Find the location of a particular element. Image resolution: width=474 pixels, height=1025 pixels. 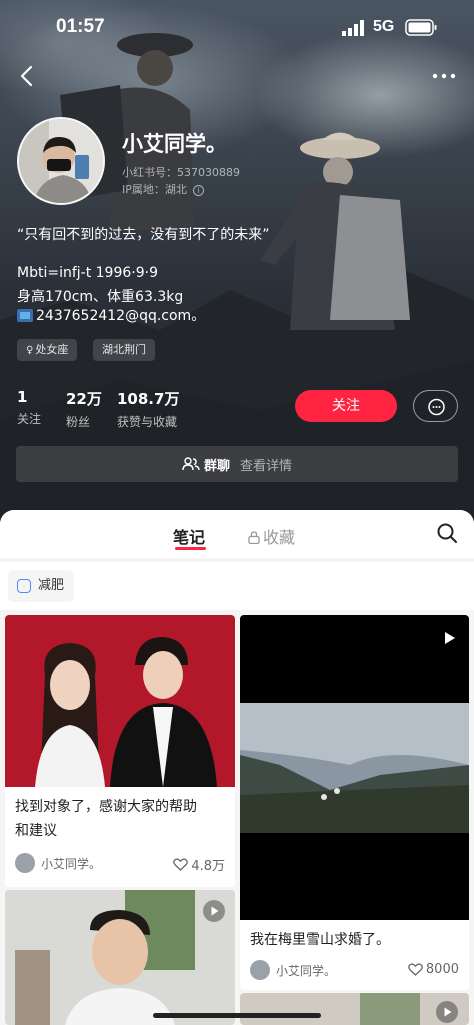

filter-chip-diet: 减肥 is located at coordinates (41, 586).